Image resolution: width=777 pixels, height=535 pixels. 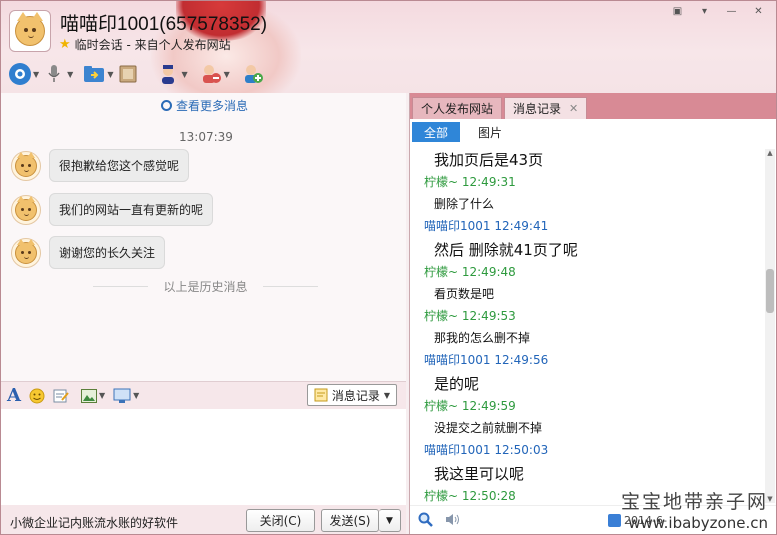 I want to click on sender-timestamp: 柠檬~ 12:49:59, so click(x=470, y=406).